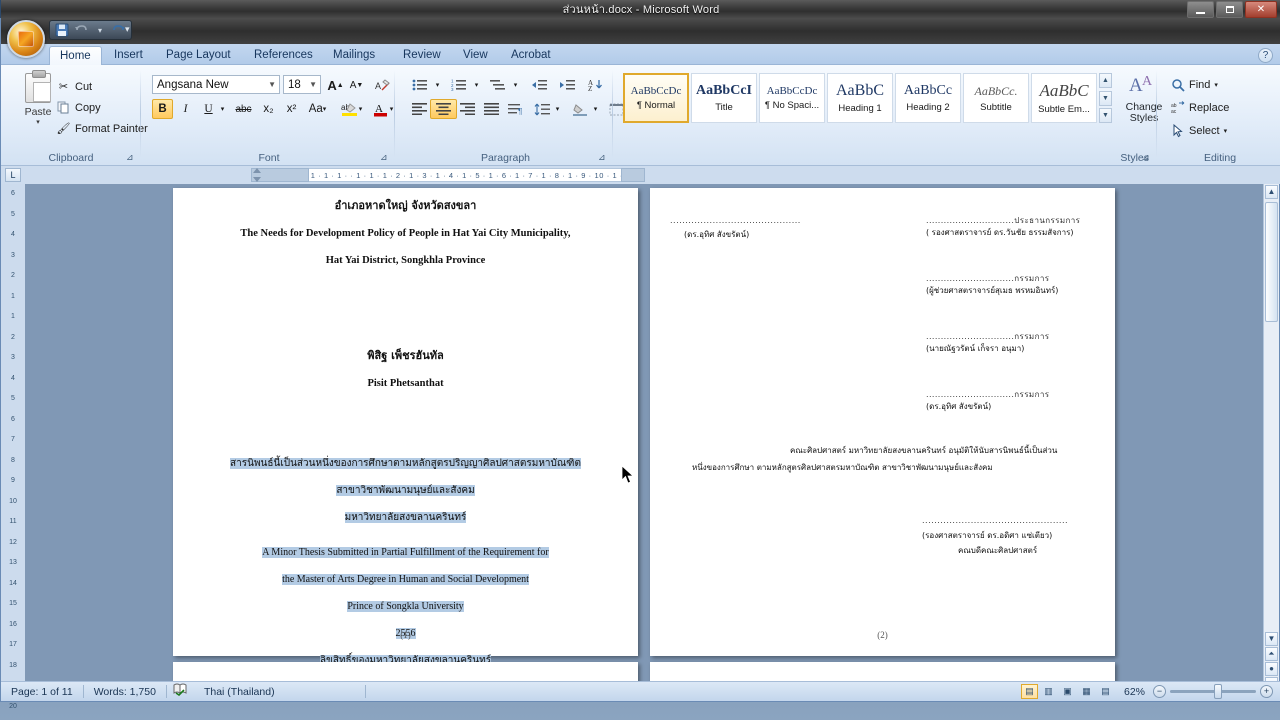 The height and width of the screenshot is (720, 1280). What do you see at coordinates (497, 85) in the screenshot?
I see `multilevel-list-icon` at bounding box center [497, 85].